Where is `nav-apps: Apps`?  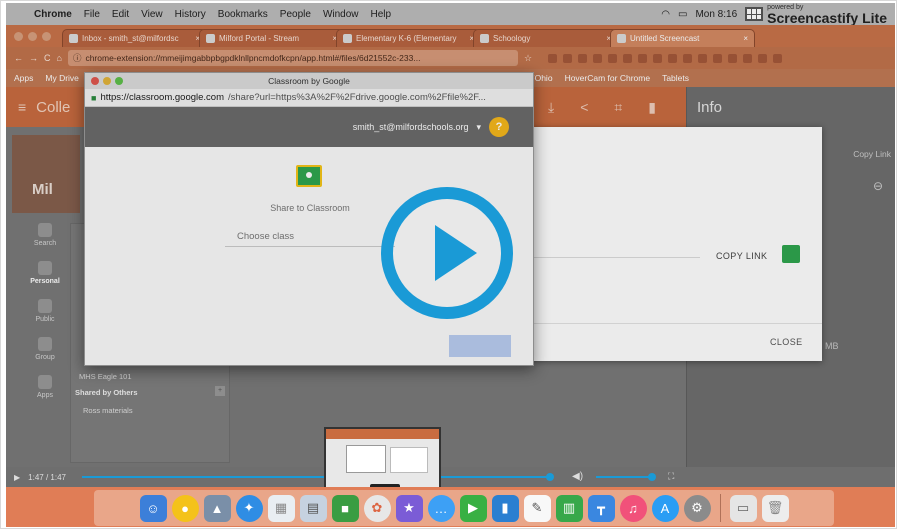 nav-apps: Apps is located at coordinates (45, 387).